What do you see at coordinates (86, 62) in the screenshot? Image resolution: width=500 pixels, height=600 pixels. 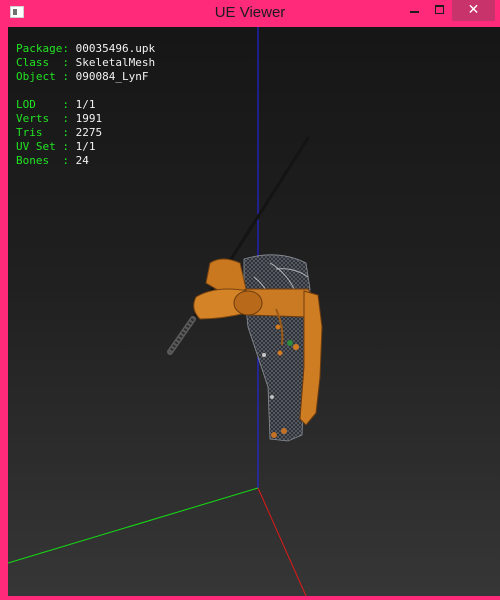 I see `info-class: Class : SkeletalMesh` at bounding box center [86, 62].